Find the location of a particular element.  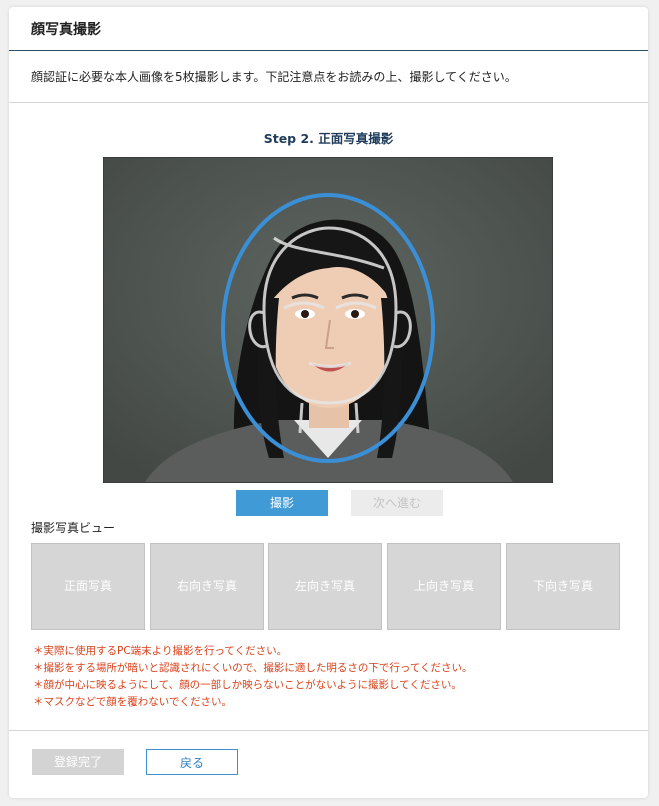

back-button: 戻る is located at coordinates (192, 762).